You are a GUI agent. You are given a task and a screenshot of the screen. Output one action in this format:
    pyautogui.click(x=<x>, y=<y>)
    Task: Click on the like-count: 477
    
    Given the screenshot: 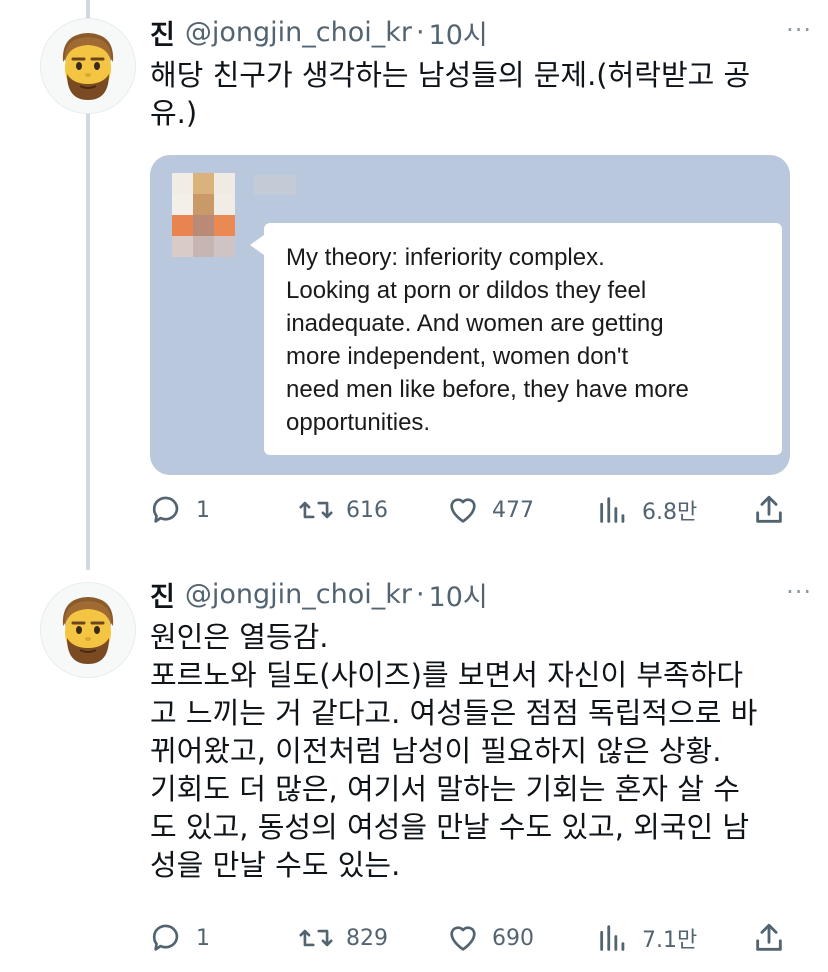 What is the action you would take?
    pyautogui.click(x=513, y=510)
    